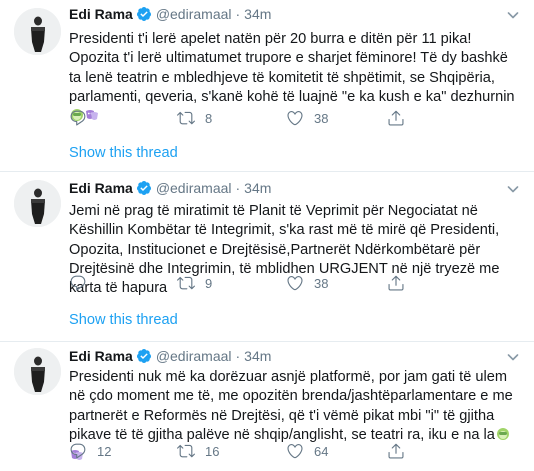 The width and height of the screenshot is (534, 471). I want to click on tweet-actions: 12 16 64, so click(236, 452).